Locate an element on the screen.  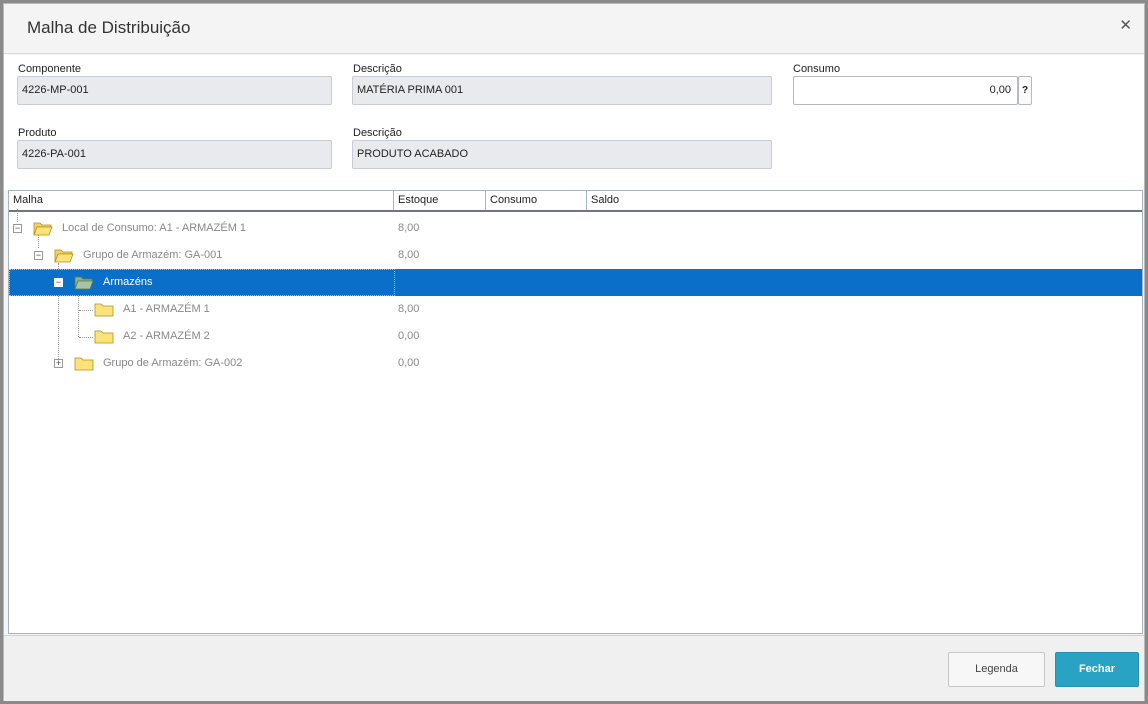
consumo-input: 0,00 is located at coordinates (905, 90).